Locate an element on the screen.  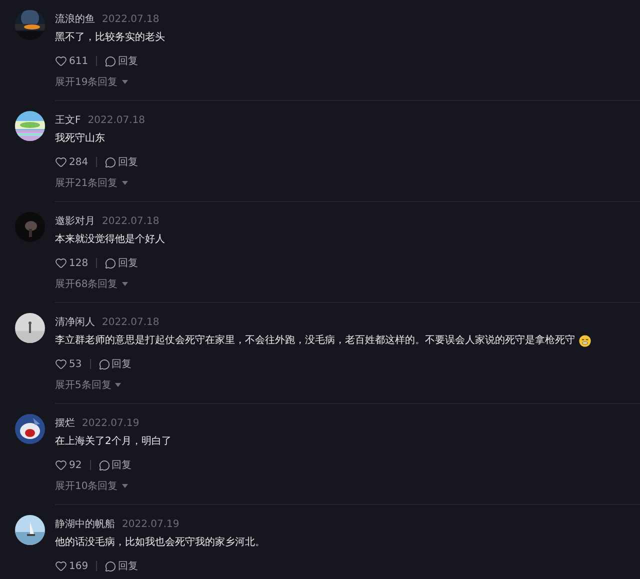
expand-replies-button: 展开5条回复 is located at coordinates (88, 385).